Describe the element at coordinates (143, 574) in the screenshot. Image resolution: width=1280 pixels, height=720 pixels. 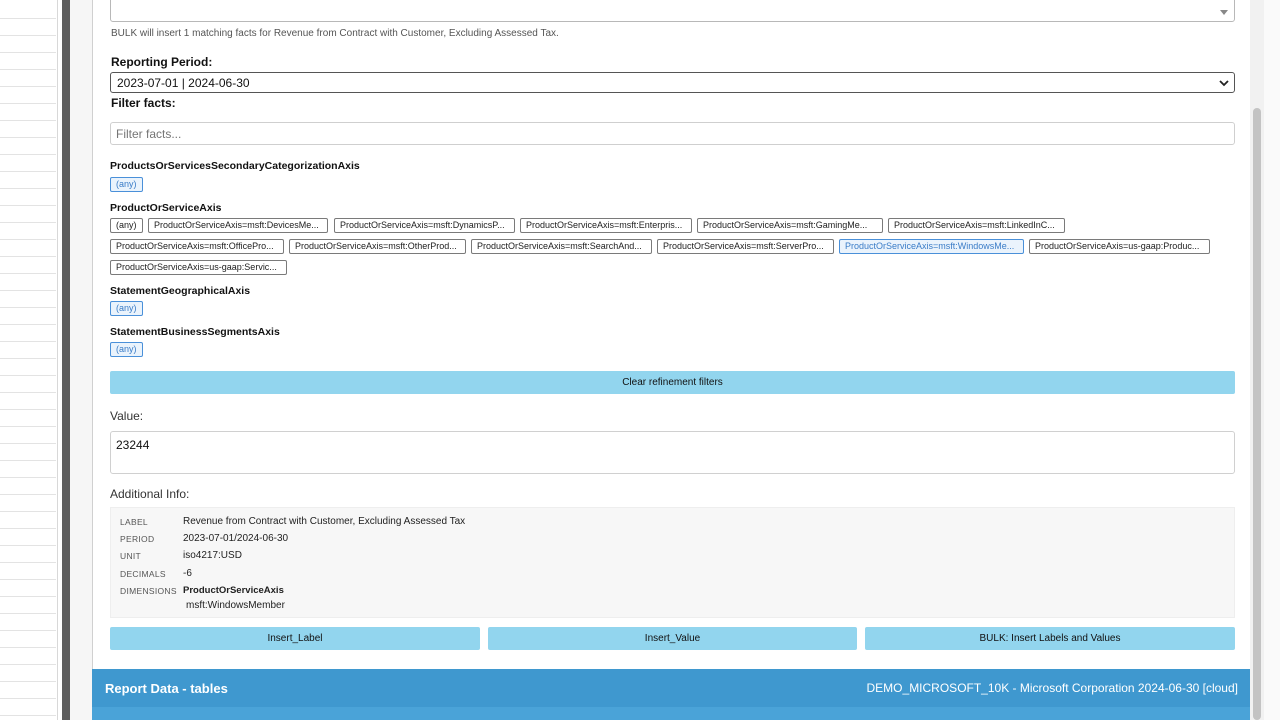
I see `info-key-decimals: DECIMALS` at that location.